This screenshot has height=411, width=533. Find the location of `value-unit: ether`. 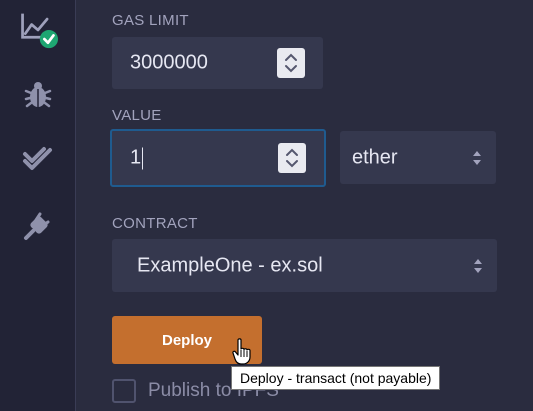

value-unit: ether is located at coordinates (375, 157).